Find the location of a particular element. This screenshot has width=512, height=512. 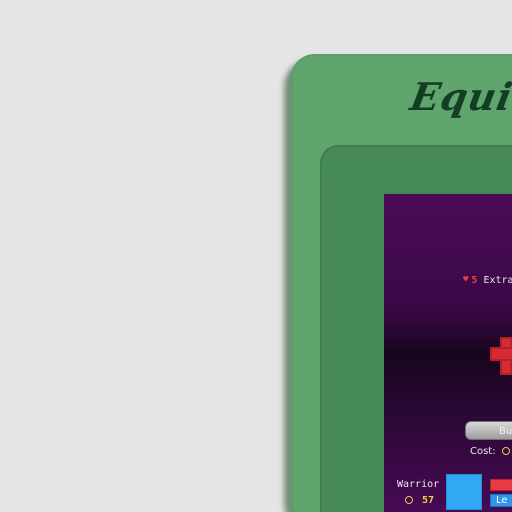

health-cross-horizontal is located at coordinates (501, 354).